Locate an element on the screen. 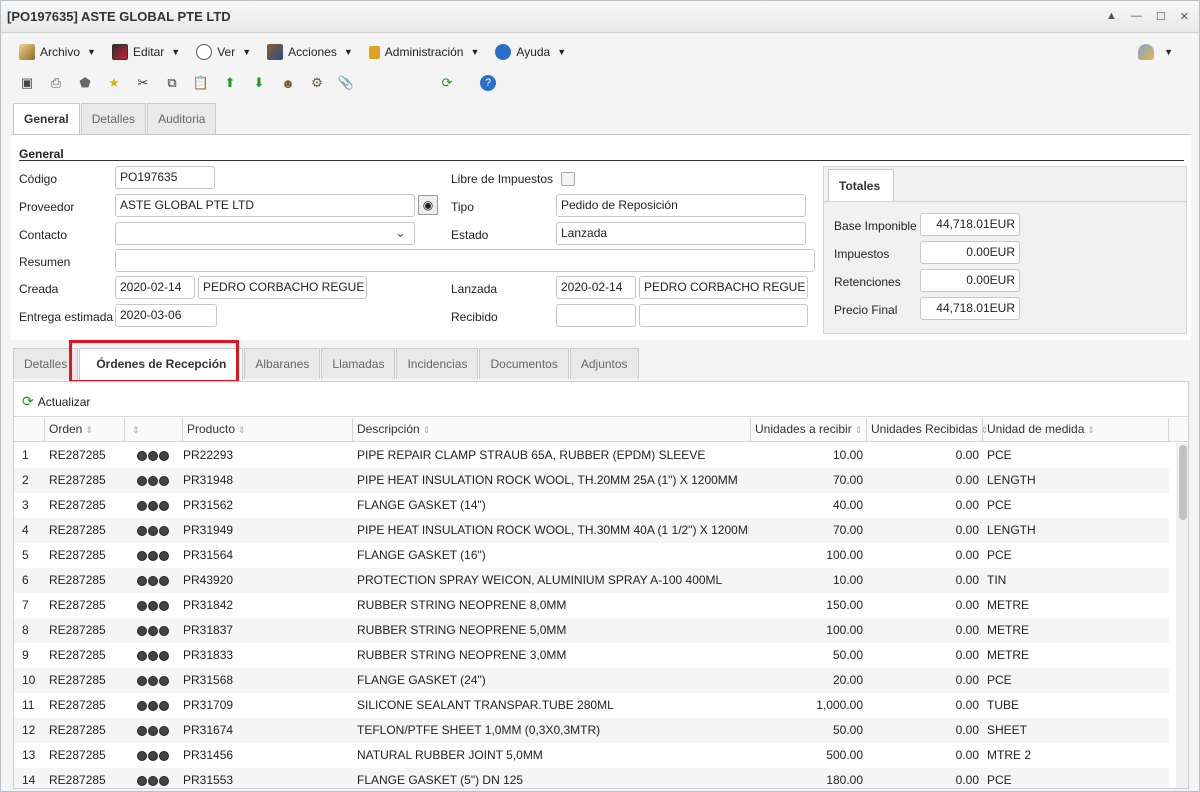 The image size is (1200, 792). precio-final-value: 44,718.01EUR is located at coordinates (970, 308).